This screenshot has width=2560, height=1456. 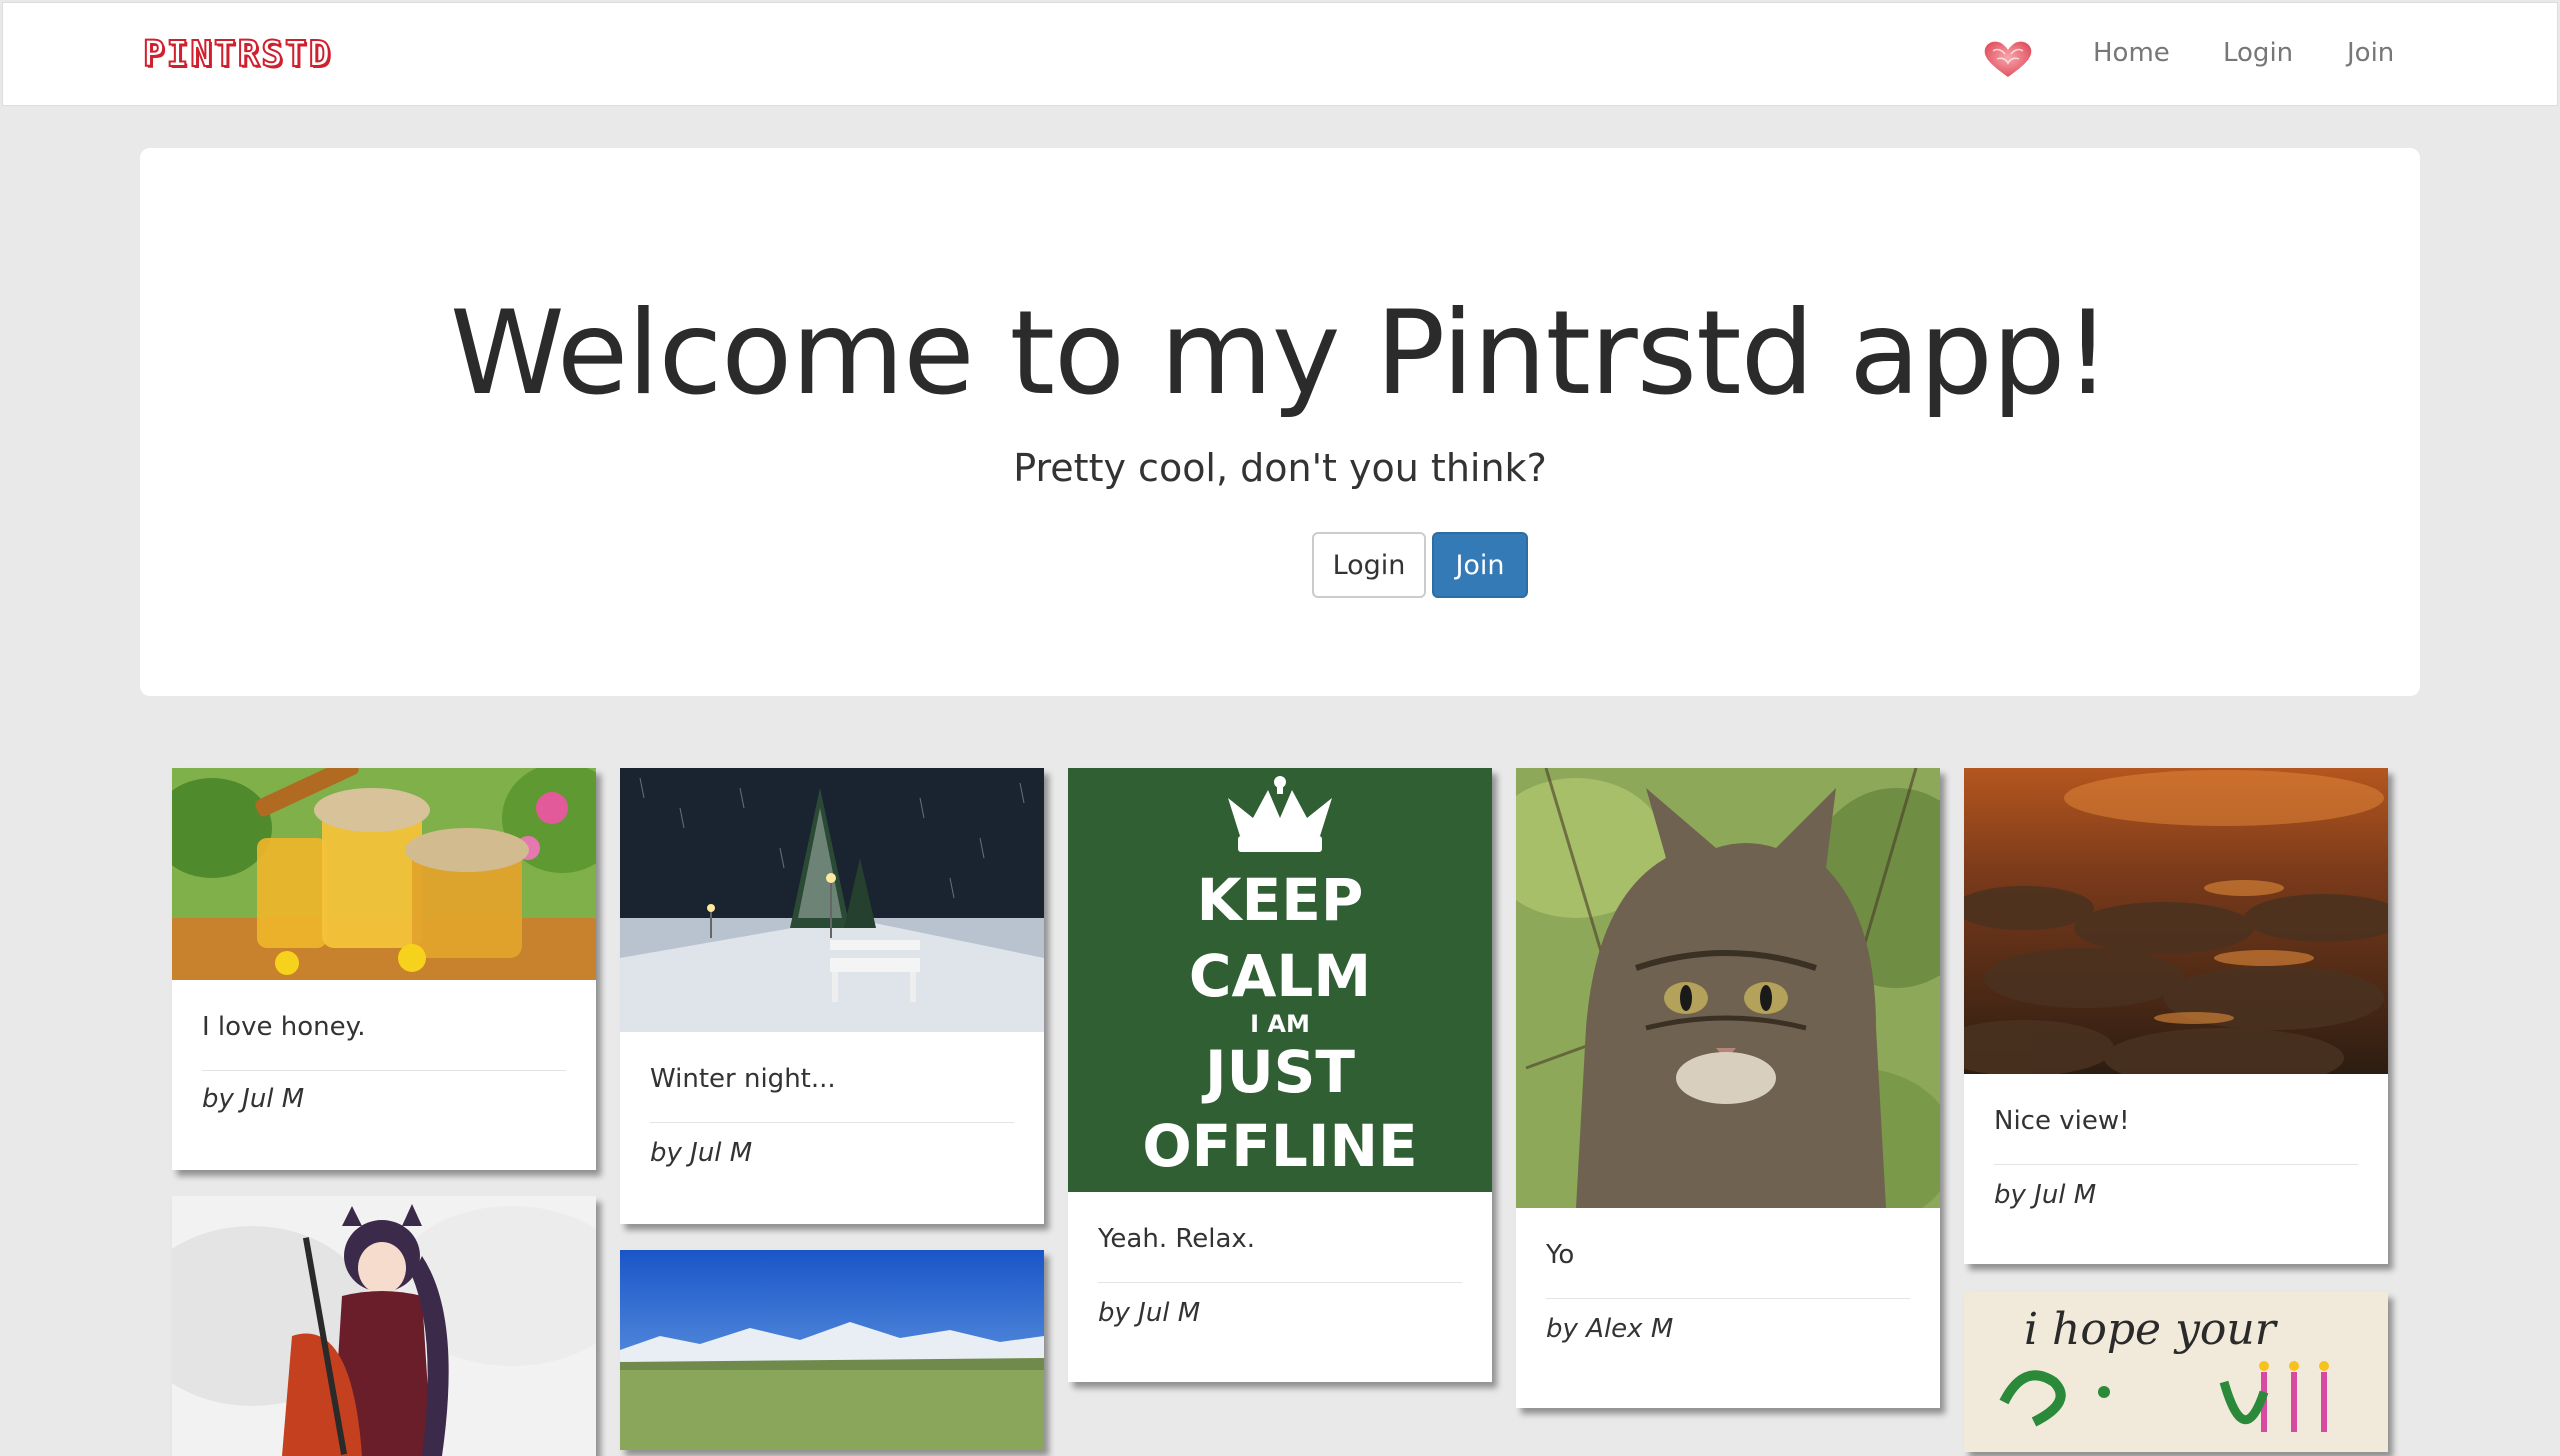 I want to click on hero-login-button: Login, so click(x=1369, y=565).